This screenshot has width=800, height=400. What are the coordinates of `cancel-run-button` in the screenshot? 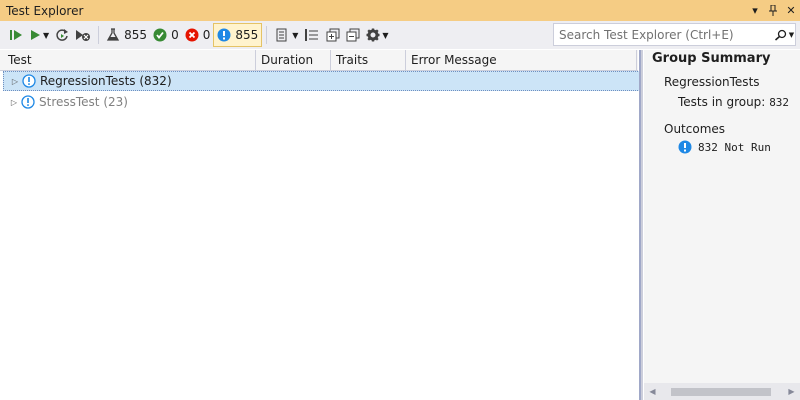 It's located at (83, 35).